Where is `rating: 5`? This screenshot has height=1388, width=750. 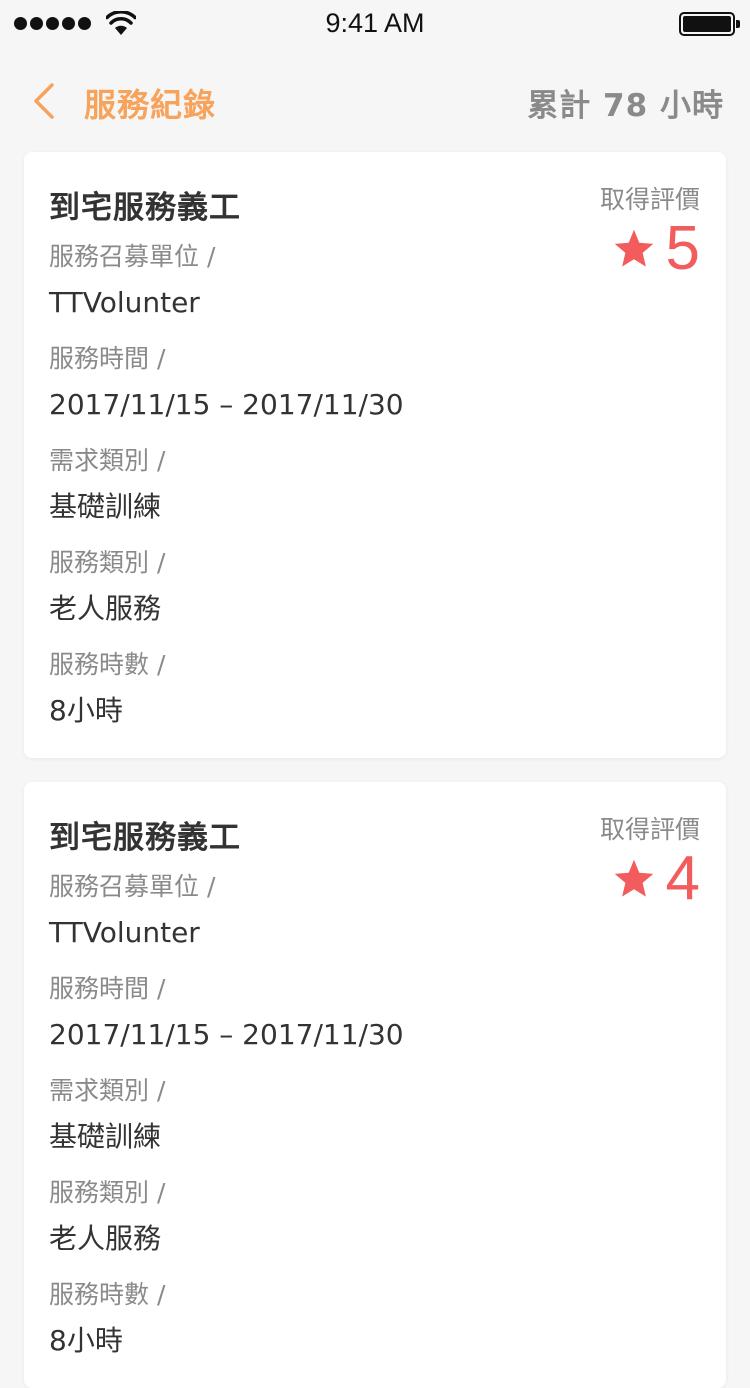
rating: 5 is located at coordinates (656, 249).